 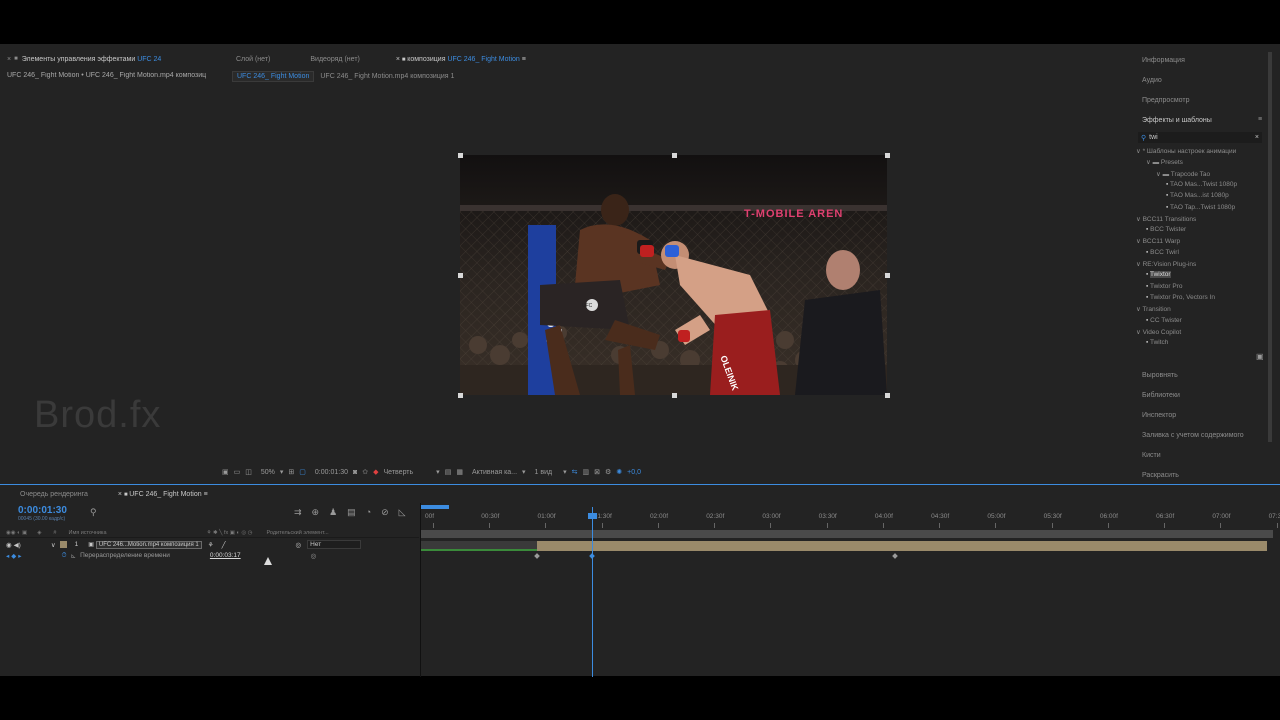 I want to click on effects-tree-item: ∨ BCC11 Warp, so click(x=1158, y=241).